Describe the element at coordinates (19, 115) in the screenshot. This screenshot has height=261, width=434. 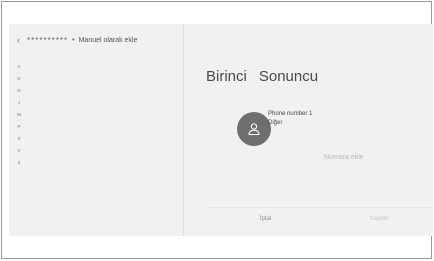
I see `alphabet-index: A · D · G · J · M · P · S · V · Z` at that location.